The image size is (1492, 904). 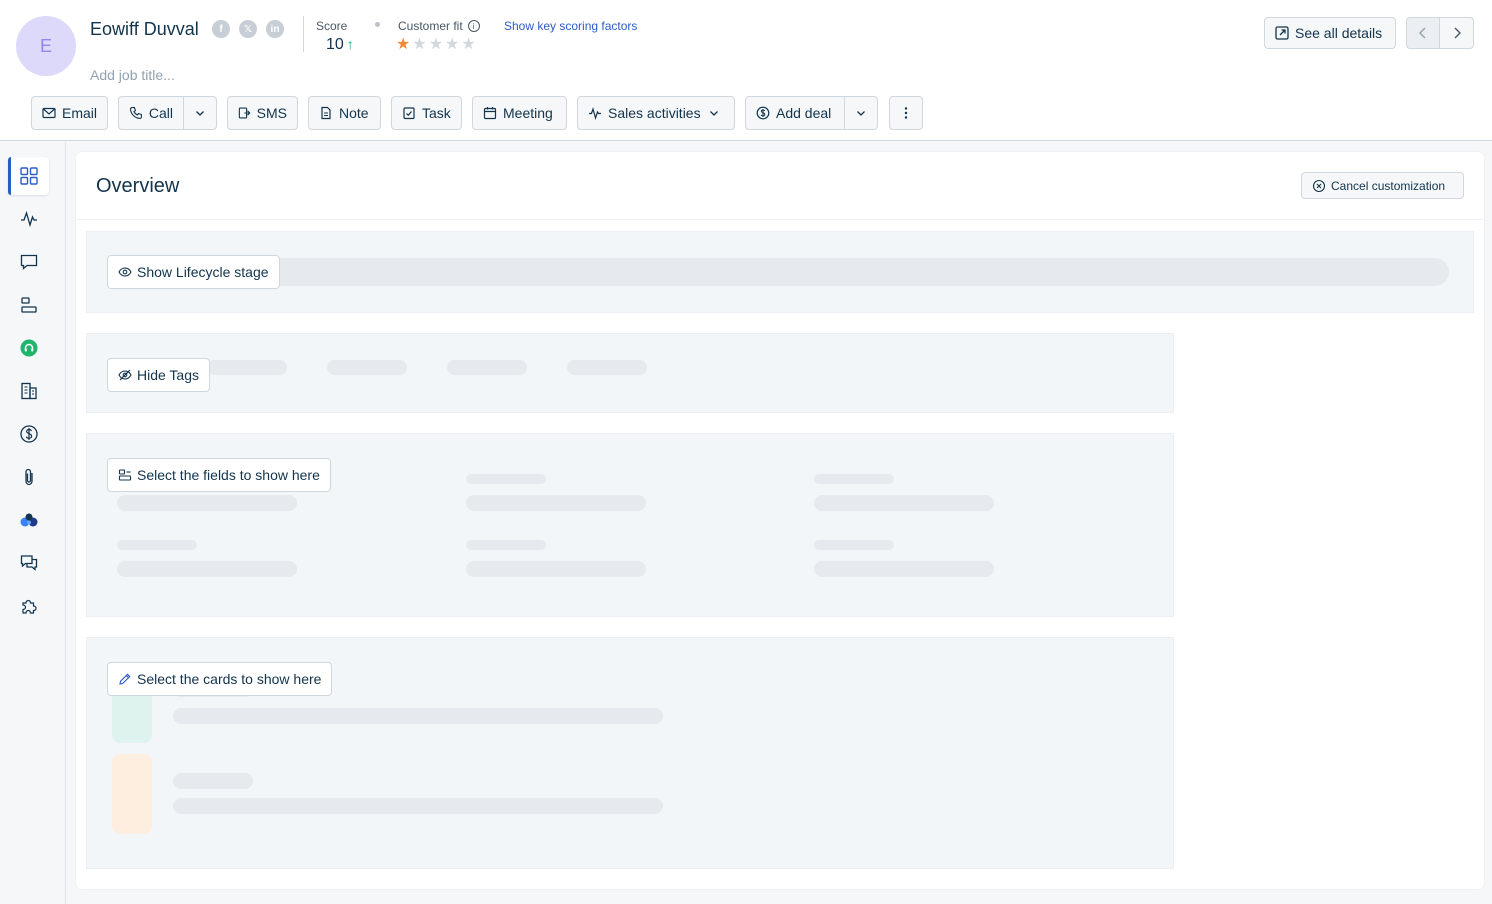 I want to click on next-record-button, so click(x=1457, y=33).